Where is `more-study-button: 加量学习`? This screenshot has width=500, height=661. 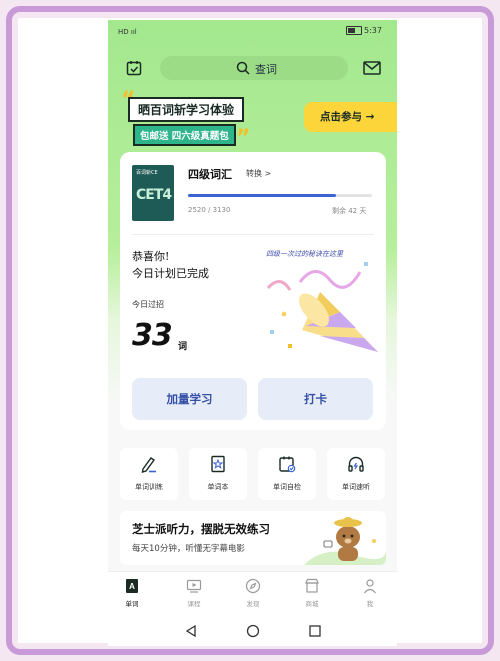 more-study-button: 加量学习 is located at coordinates (189, 399).